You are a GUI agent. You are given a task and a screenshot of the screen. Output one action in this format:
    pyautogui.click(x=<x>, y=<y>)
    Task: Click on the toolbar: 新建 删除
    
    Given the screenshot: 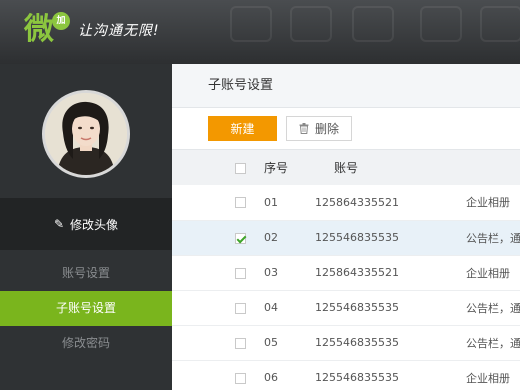 What is the action you would take?
    pyautogui.click(x=346, y=129)
    